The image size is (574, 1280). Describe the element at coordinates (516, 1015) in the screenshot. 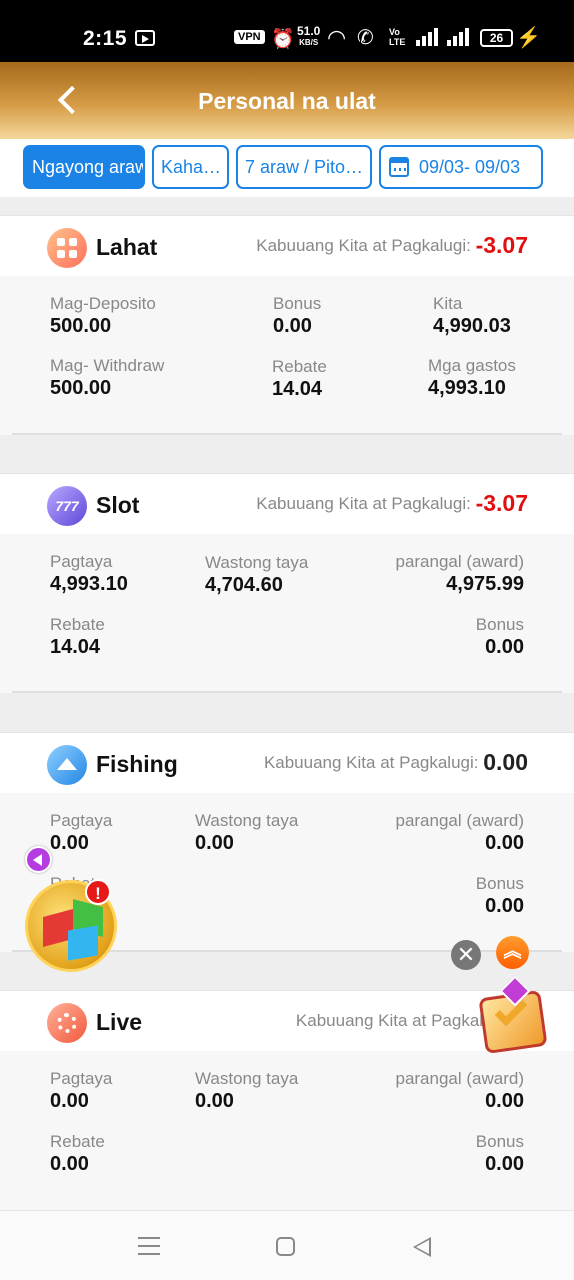

I see `check-in-gift-widget` at that location.